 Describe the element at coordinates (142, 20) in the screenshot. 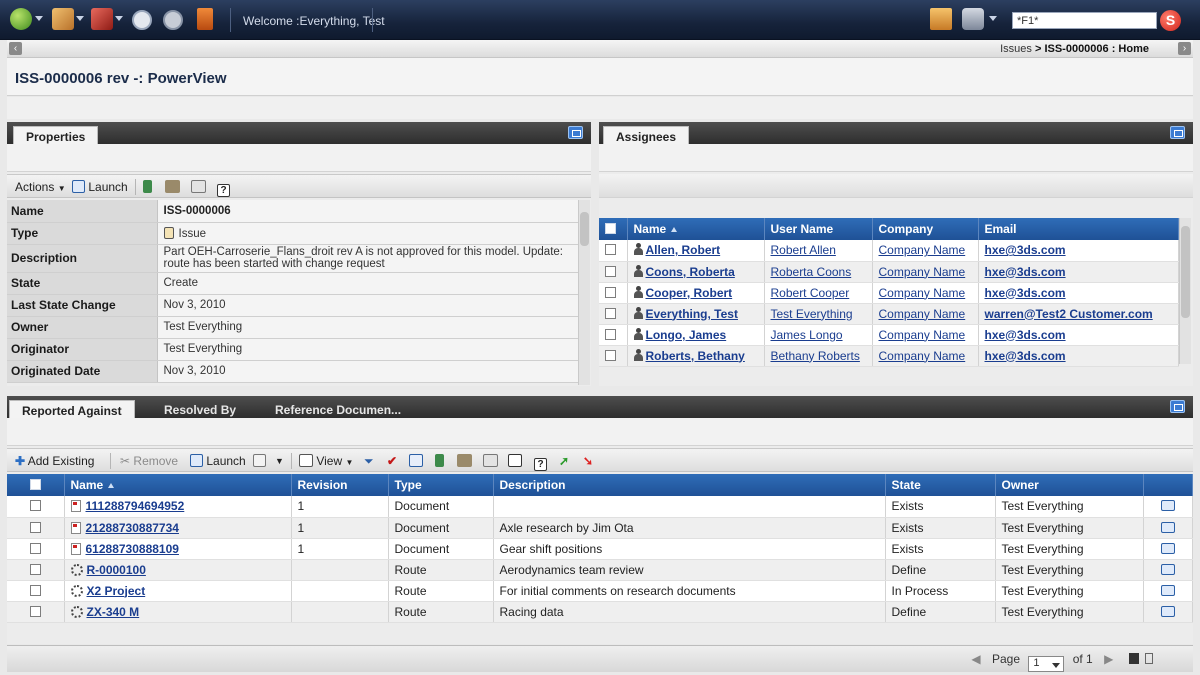

I see `back-icon` at that location.